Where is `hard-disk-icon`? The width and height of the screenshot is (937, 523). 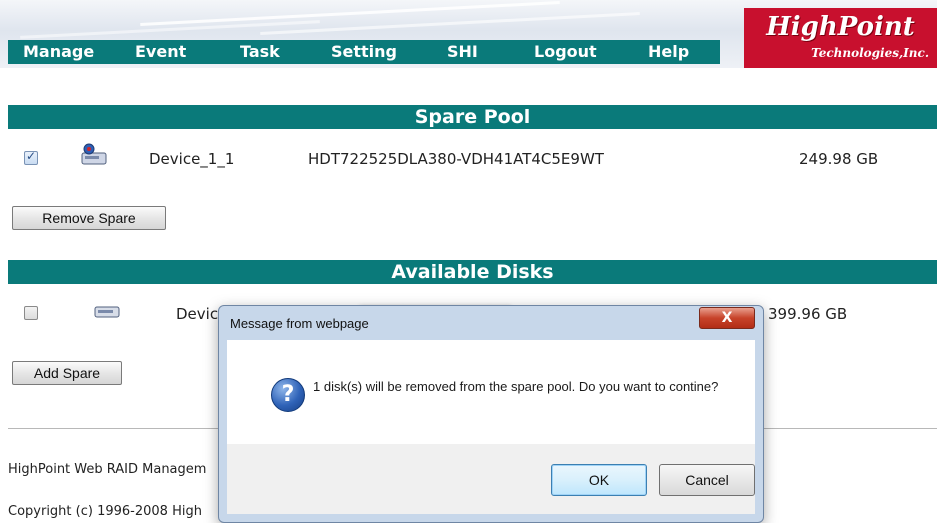 hard-disk-icon is located at coordinates (107, 312).